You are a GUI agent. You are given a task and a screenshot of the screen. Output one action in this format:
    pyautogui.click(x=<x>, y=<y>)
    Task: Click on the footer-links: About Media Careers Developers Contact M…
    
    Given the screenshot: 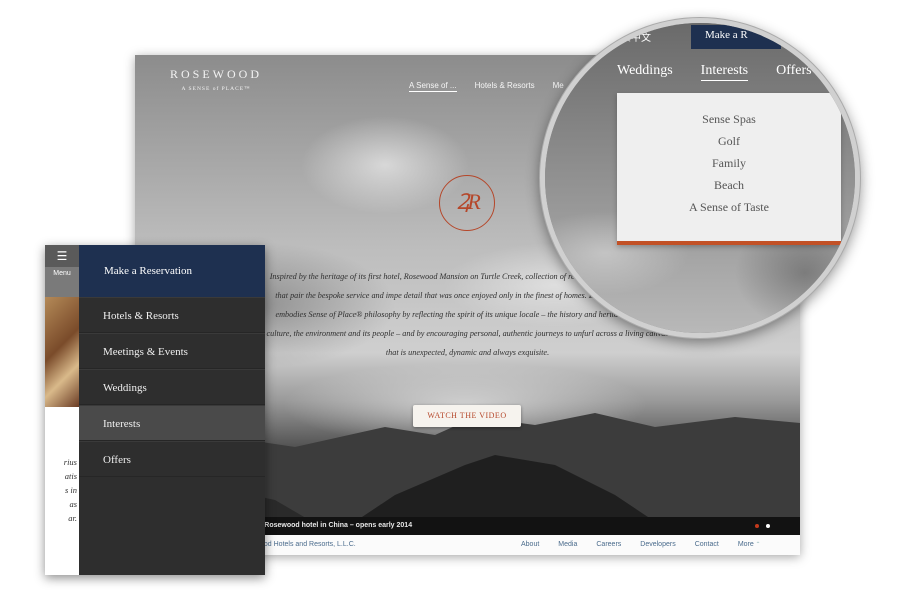 What is the action you would take?
    pyautogui.click(x=640, y=545)
    